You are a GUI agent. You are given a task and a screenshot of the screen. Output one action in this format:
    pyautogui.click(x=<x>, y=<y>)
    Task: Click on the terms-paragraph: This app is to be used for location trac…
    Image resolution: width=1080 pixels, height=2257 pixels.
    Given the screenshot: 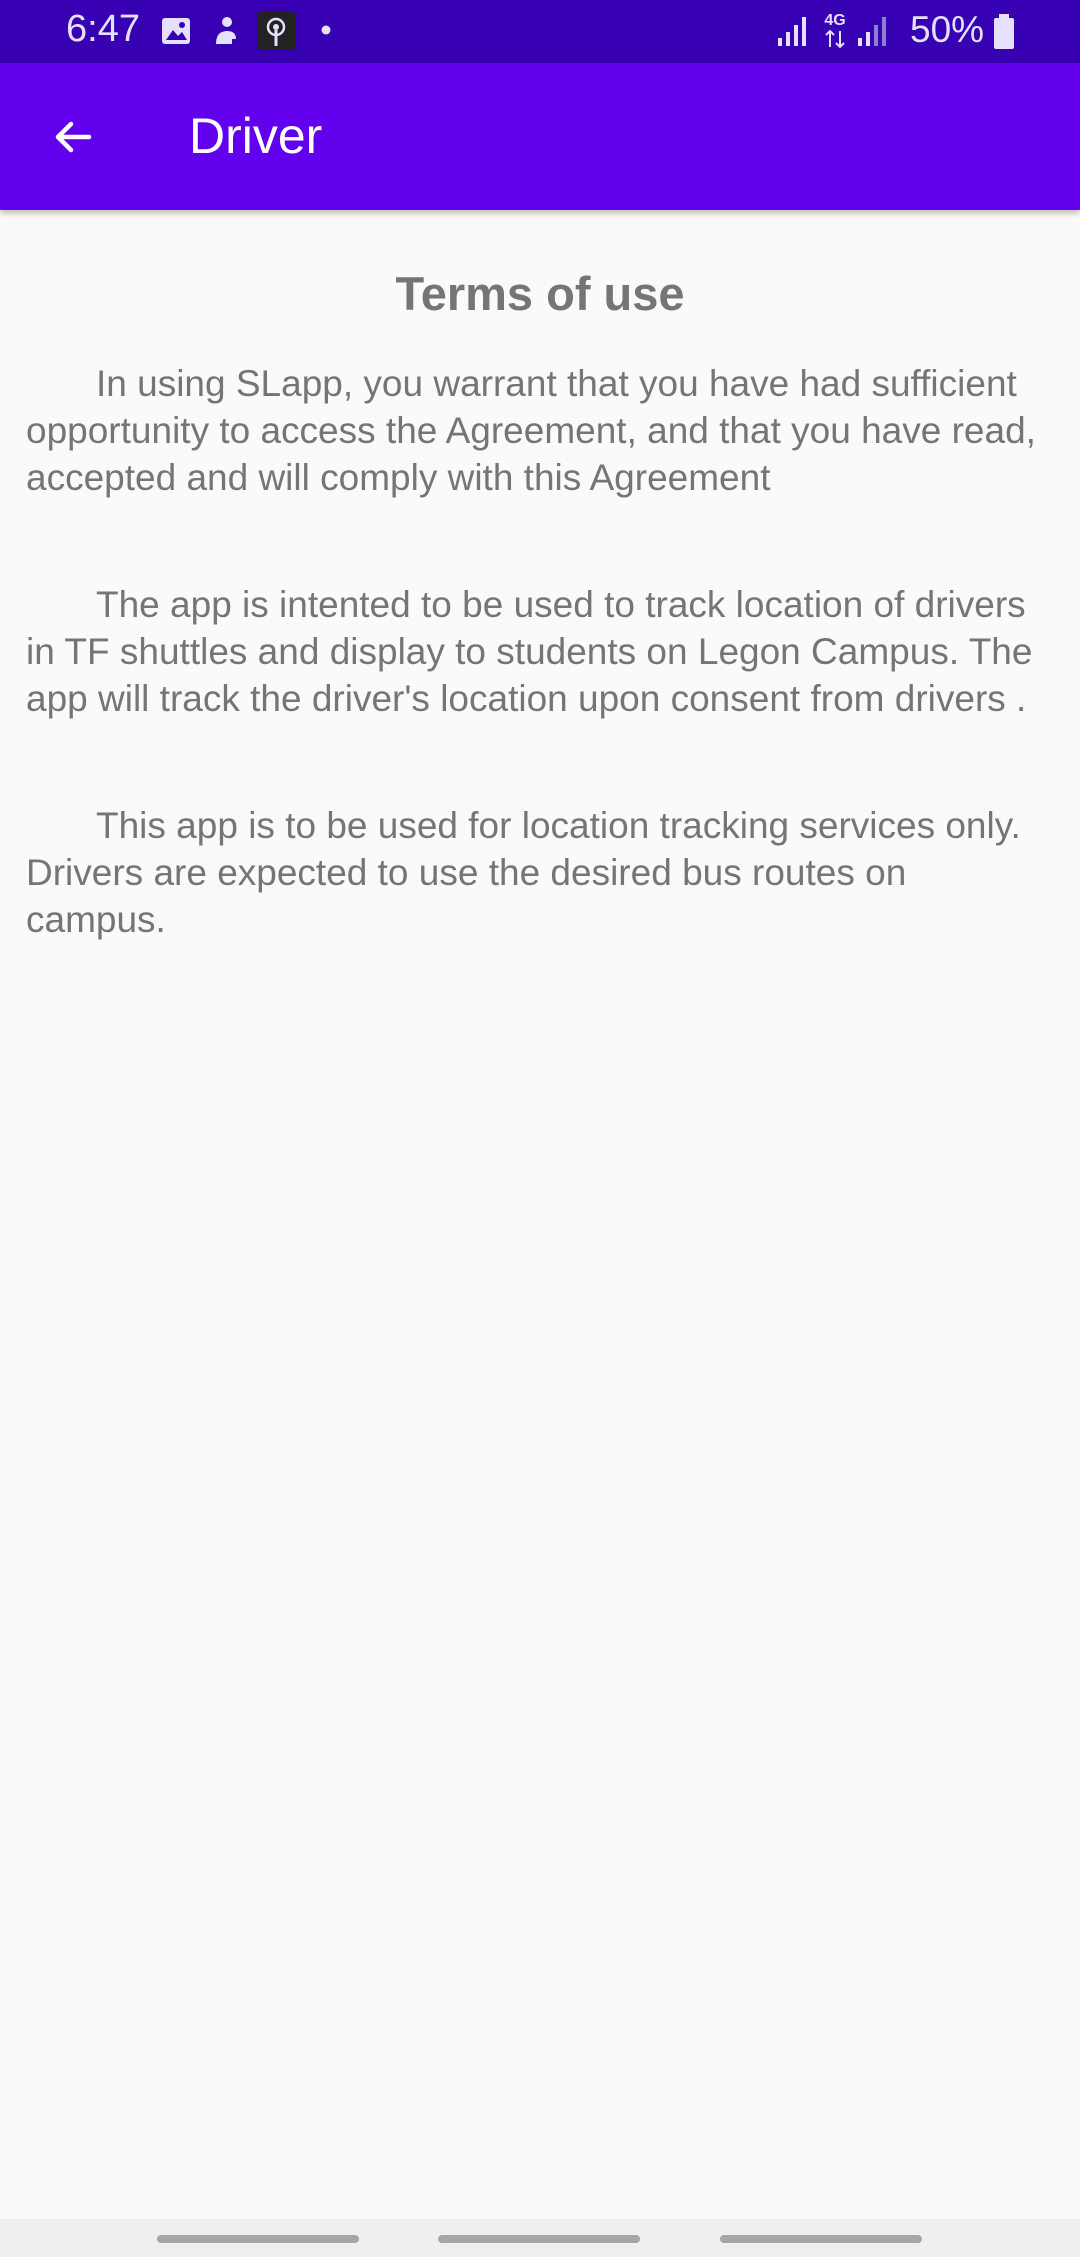 What is the action you would take?
    pyautogui.click(x=523, y=872)
    